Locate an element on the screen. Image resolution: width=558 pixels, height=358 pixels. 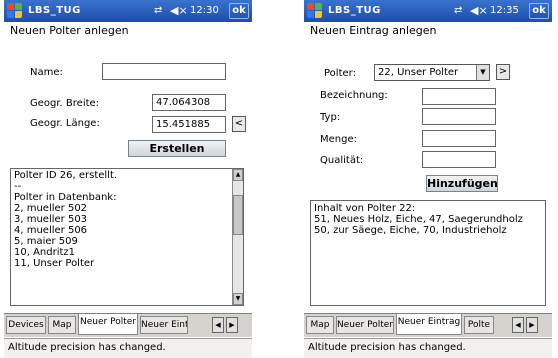
log-line: Polter ID 26, erstellt. is located at coordinates (66, 175).